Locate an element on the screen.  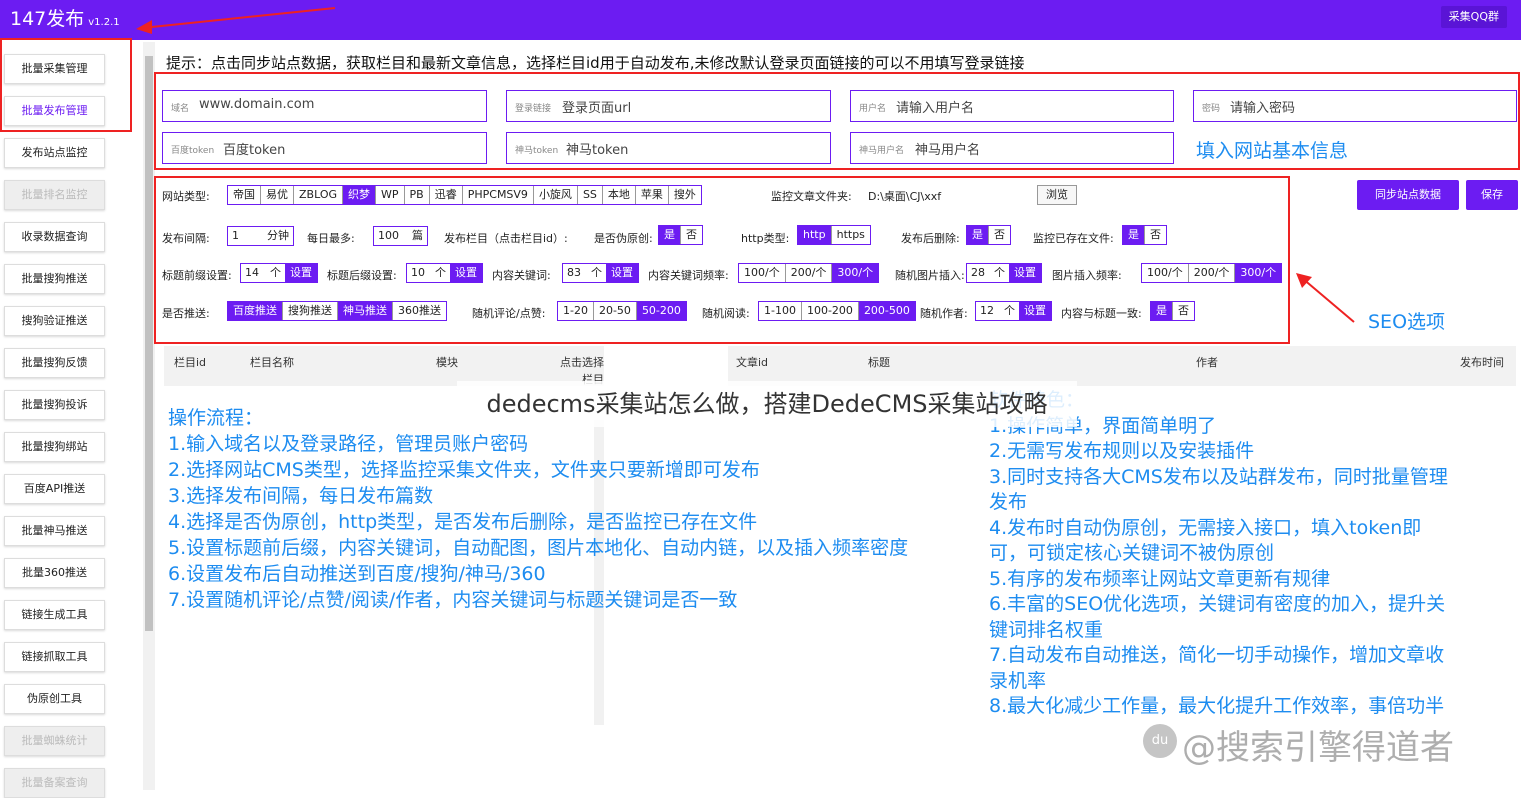
site-type-option: 织梦 is located at coordinates (359, 195).